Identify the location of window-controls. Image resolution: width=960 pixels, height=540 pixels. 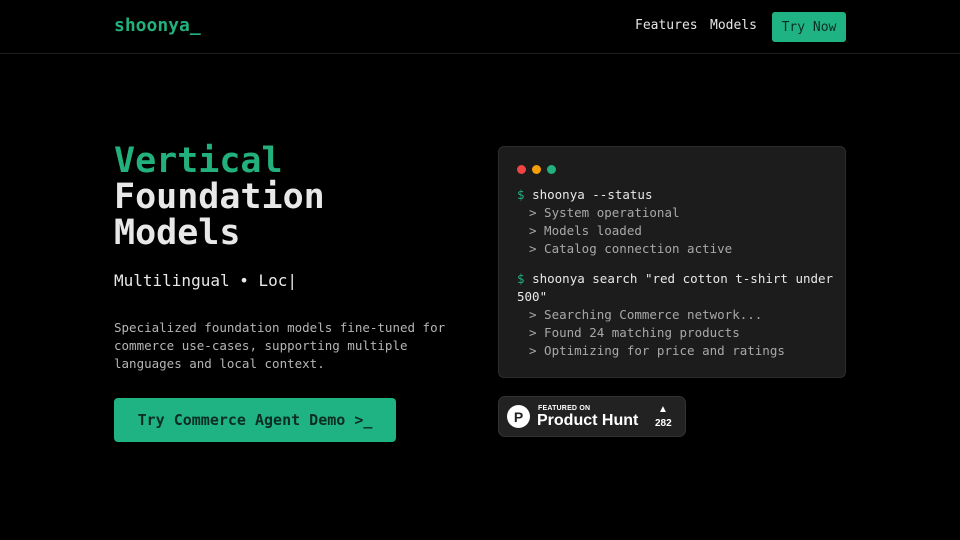
(536, 169).